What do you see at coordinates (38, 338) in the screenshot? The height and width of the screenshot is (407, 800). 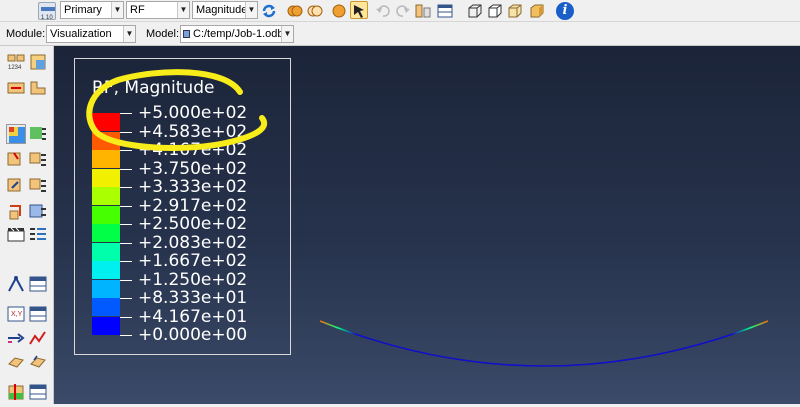 I see `xy-plot-icon` at bounding box center [38, 338].